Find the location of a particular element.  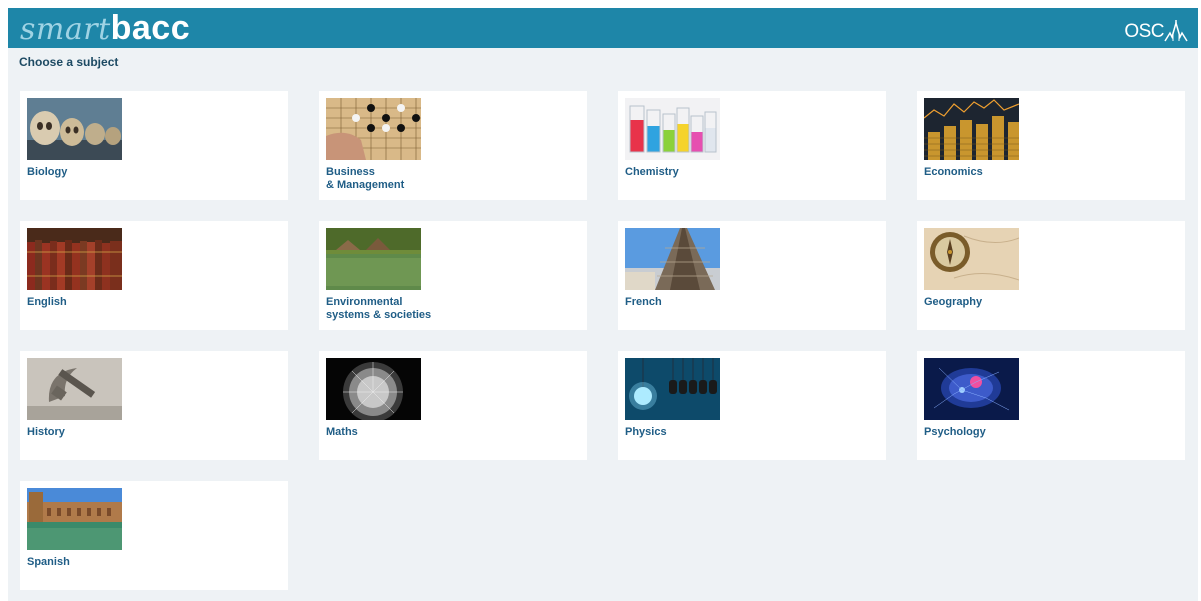

hammer-sickle-image is located at coordinates (74, 389).